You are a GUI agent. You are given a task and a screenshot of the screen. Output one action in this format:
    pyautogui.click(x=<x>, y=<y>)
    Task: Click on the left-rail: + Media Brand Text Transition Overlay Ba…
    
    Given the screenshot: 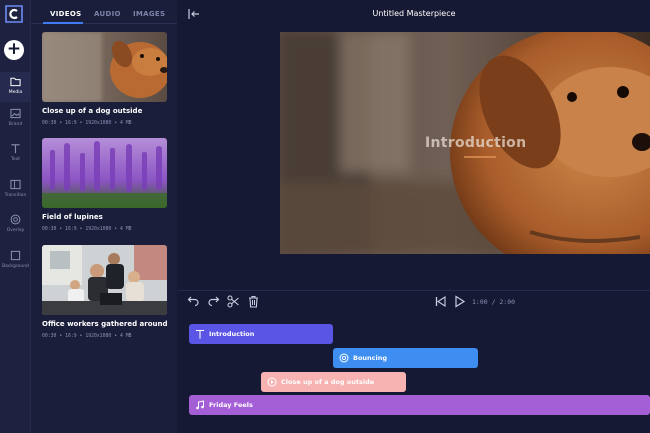 What is the action you would take?
    pyautogui.click(x=15, y=216)
    